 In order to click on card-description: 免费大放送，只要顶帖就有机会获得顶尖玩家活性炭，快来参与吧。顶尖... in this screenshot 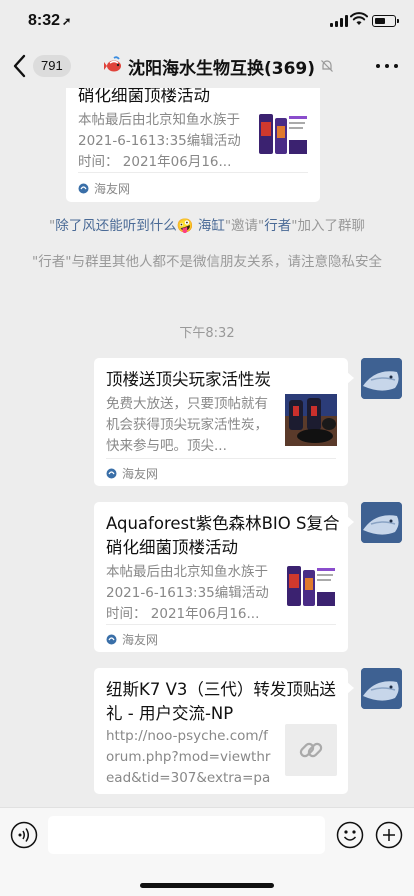, I will do `click(187, 425)`.